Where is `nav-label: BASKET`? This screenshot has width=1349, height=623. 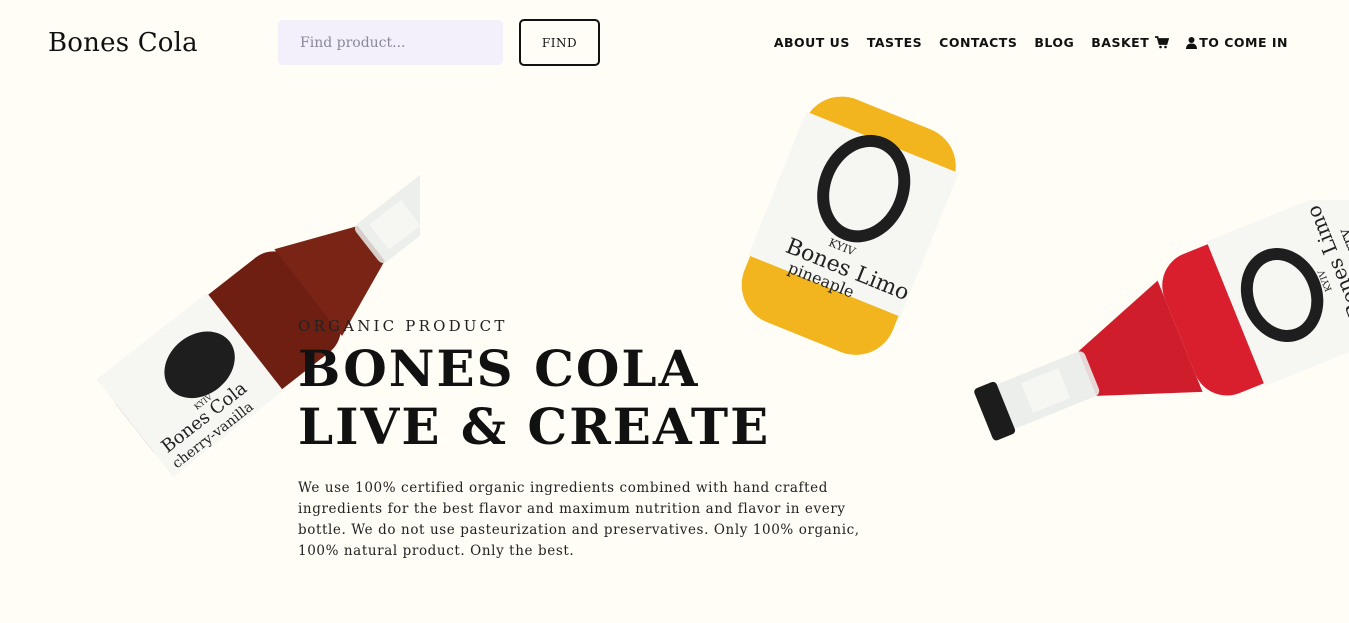 nav-label: BASKET is located at coordinates (1120, 42).